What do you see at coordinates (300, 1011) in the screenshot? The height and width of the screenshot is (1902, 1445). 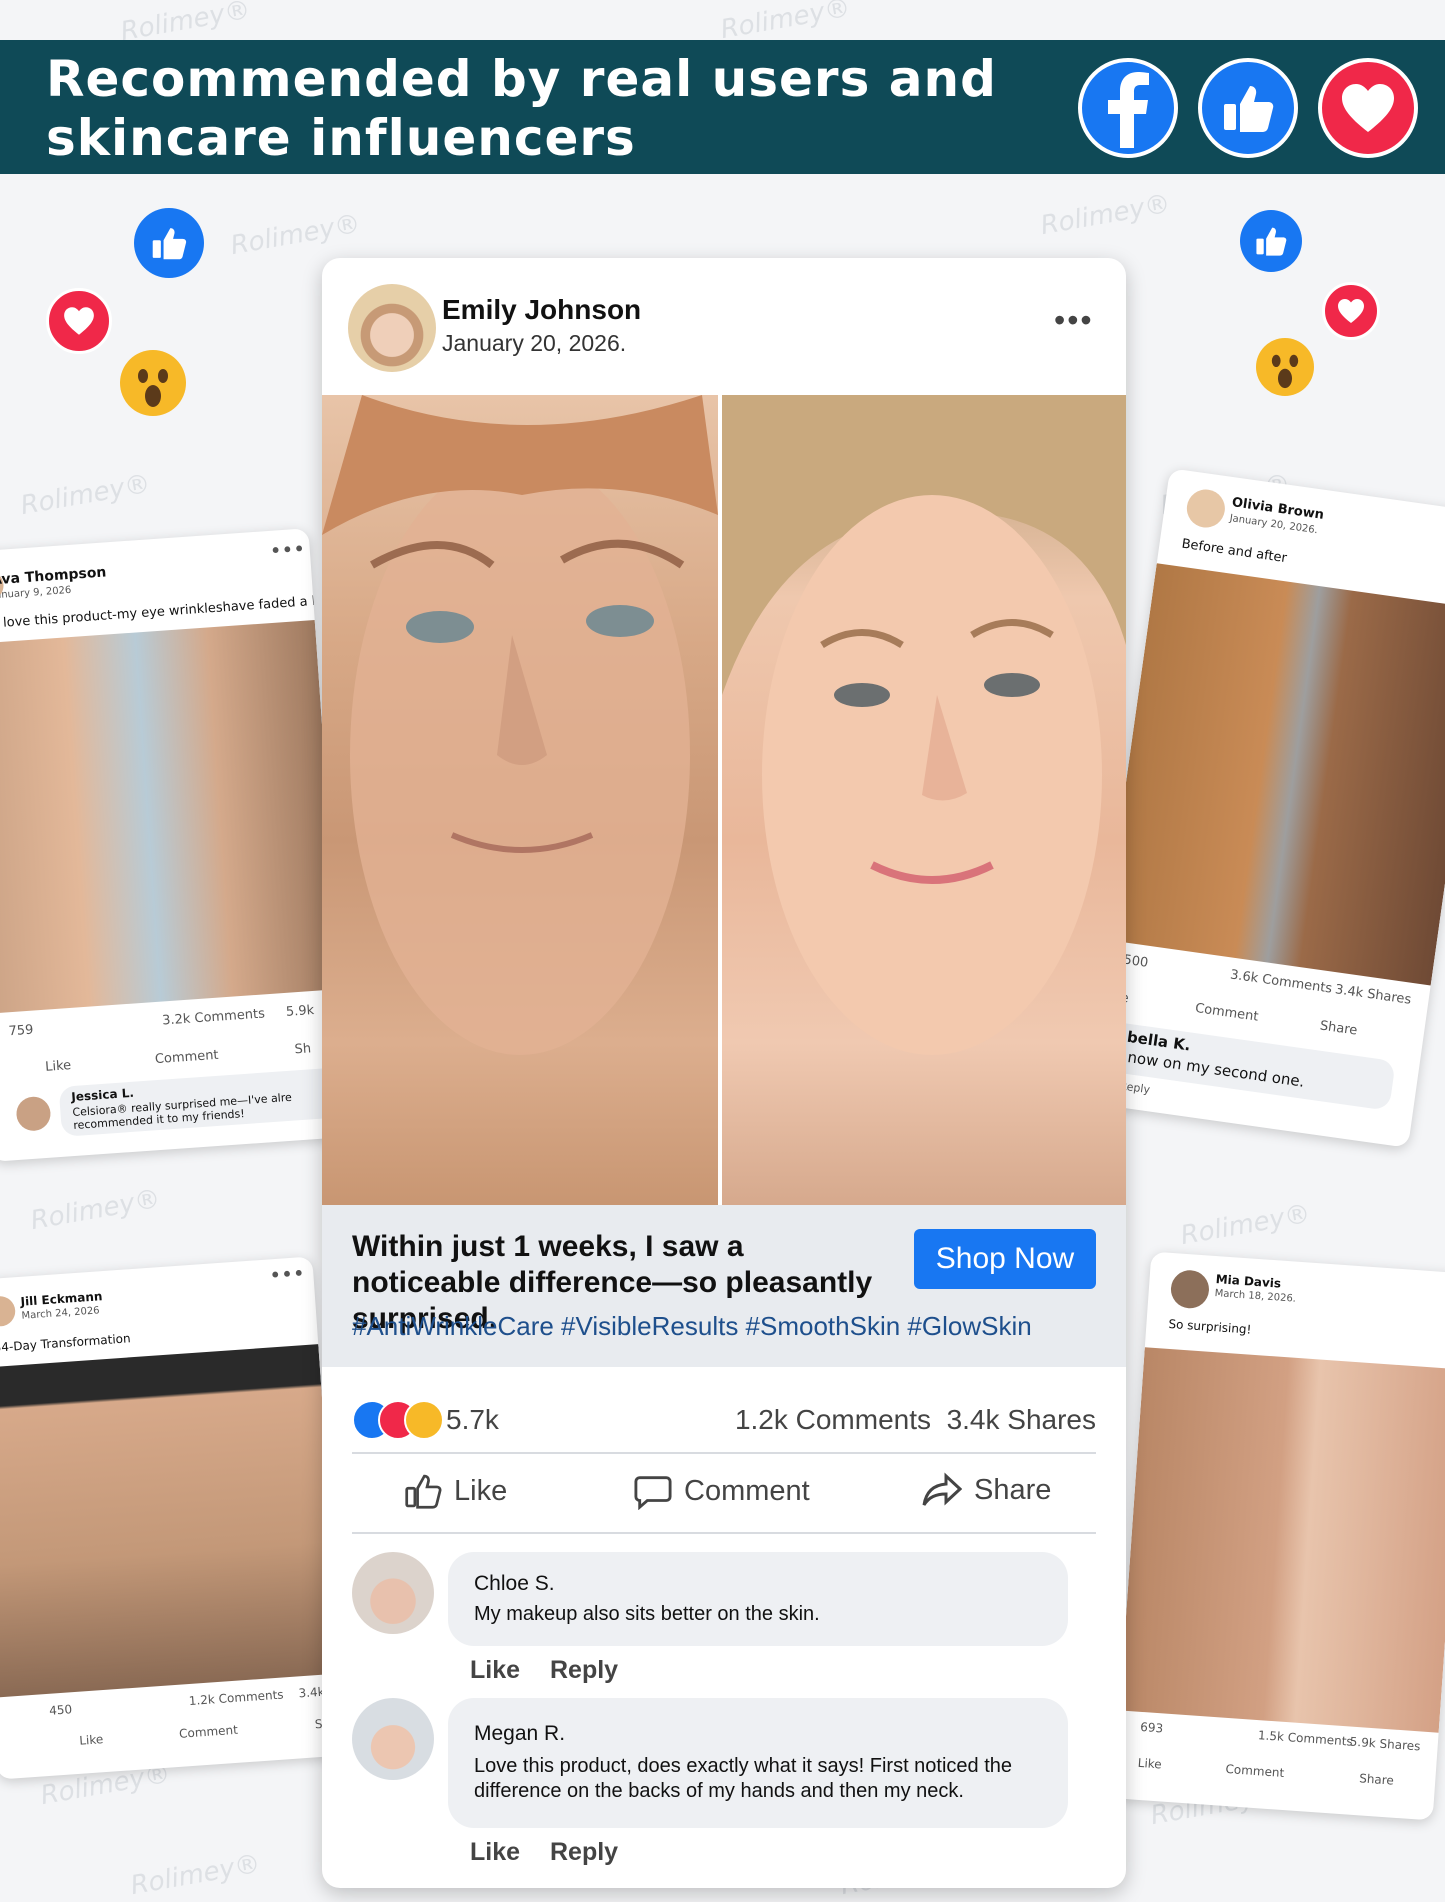 I see `share-count: 5.9k` at bounding box center [300, 1011].